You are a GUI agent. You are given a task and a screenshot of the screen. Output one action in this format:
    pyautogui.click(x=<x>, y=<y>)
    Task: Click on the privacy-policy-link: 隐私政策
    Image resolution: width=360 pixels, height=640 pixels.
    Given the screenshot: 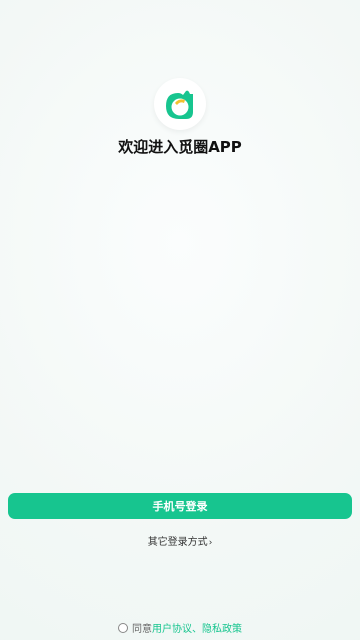 What is the action you would take?
    pyautogui.click(x=222, y=627)
    